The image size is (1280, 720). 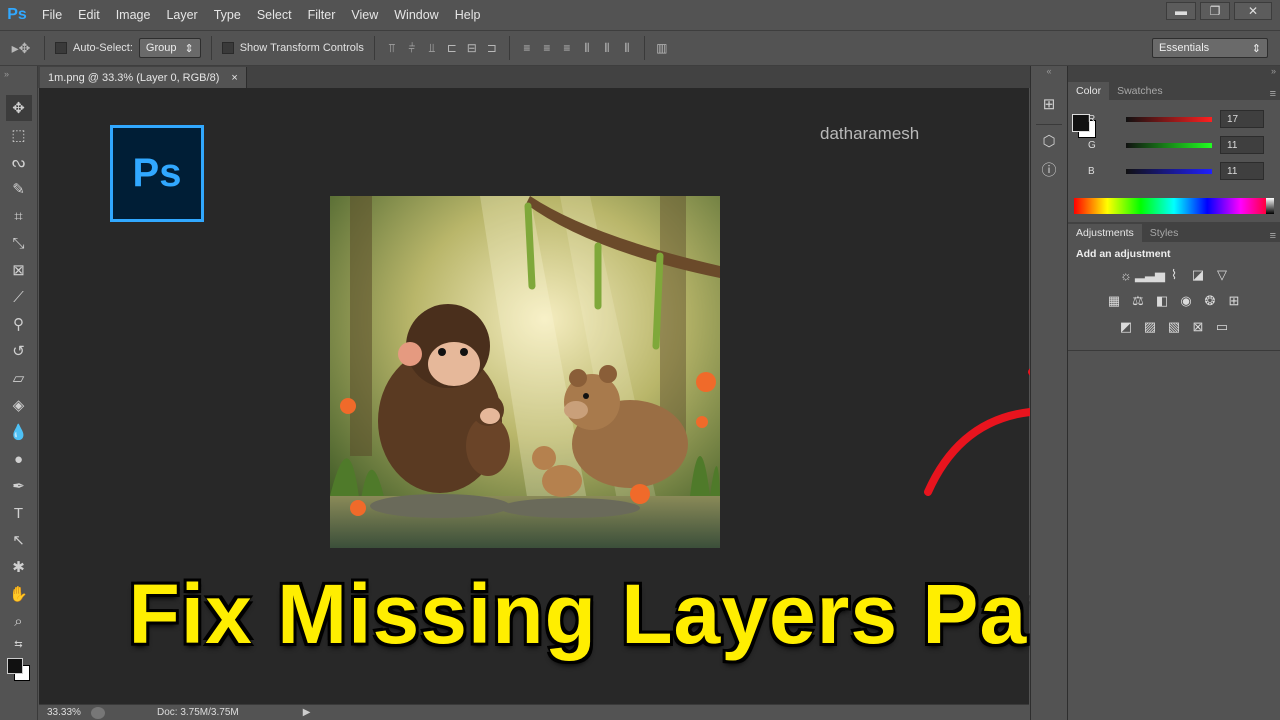 I want to click on menu-select: Select, so click(x=274, y=15).